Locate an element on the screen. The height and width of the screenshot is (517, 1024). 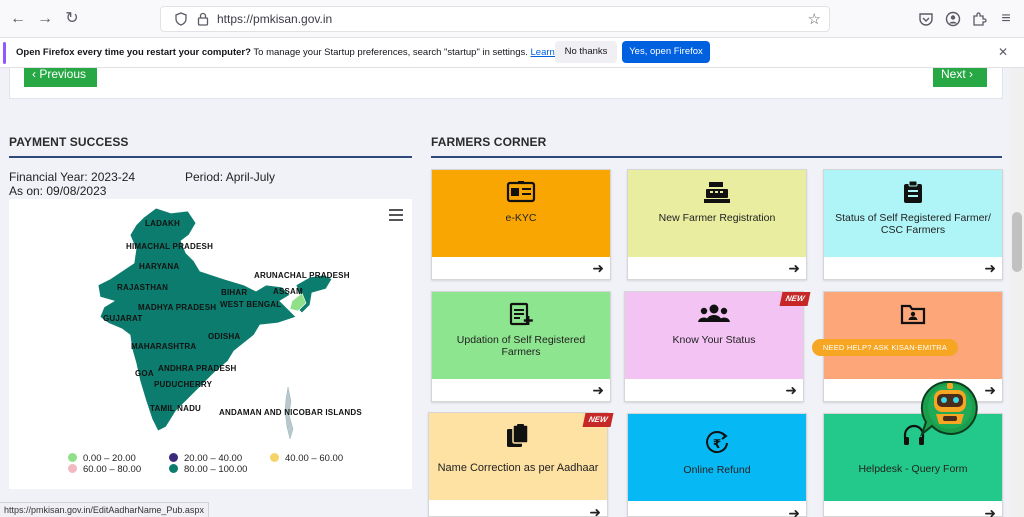
map-label-andaman-nicobar: ANDAMAN AND NICOBAR ISLANDS is located at coordinates (290, 412).